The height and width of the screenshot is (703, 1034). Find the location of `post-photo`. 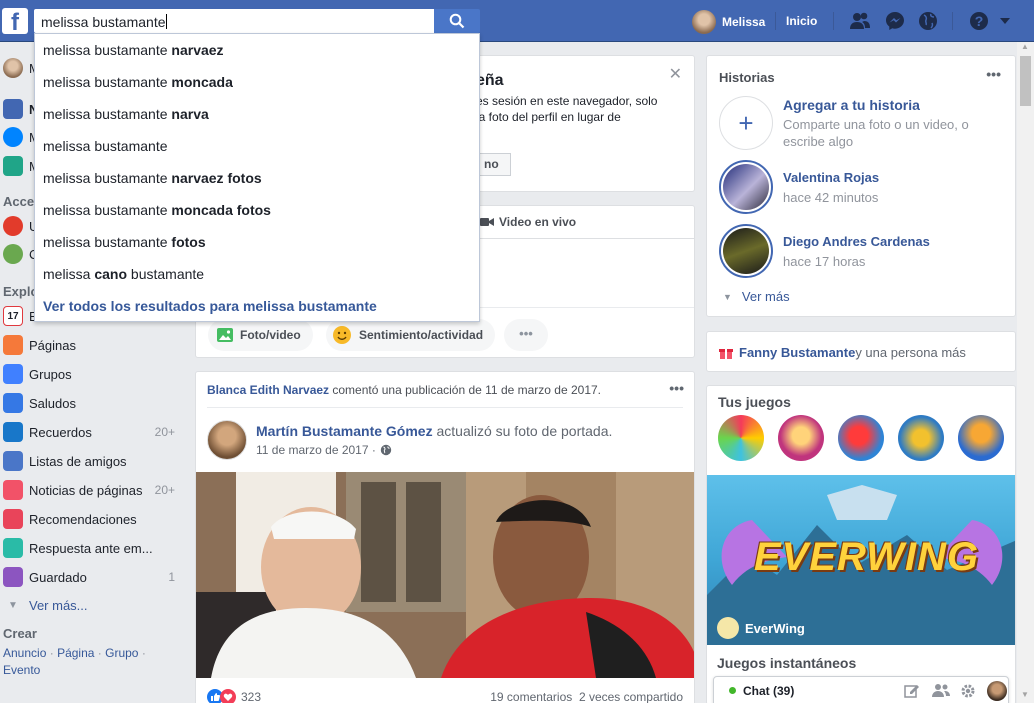

post-photo is located at coordinates (445, 575).